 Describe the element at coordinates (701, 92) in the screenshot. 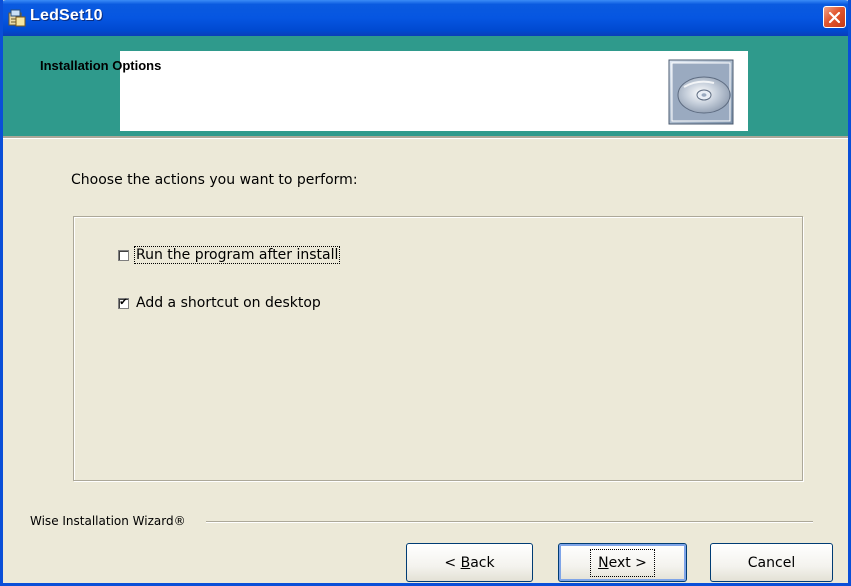

I see `cd-disc-icon` at that location.